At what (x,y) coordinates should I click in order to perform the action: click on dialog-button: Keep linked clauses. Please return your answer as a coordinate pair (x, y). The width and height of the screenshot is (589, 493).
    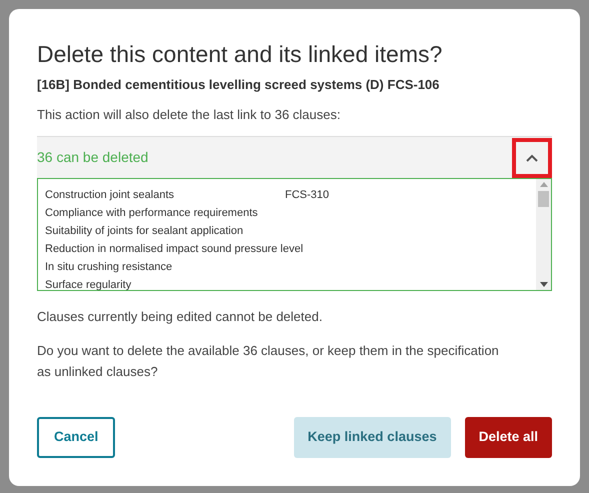
    Looking at the image, I should click on (372, 437).